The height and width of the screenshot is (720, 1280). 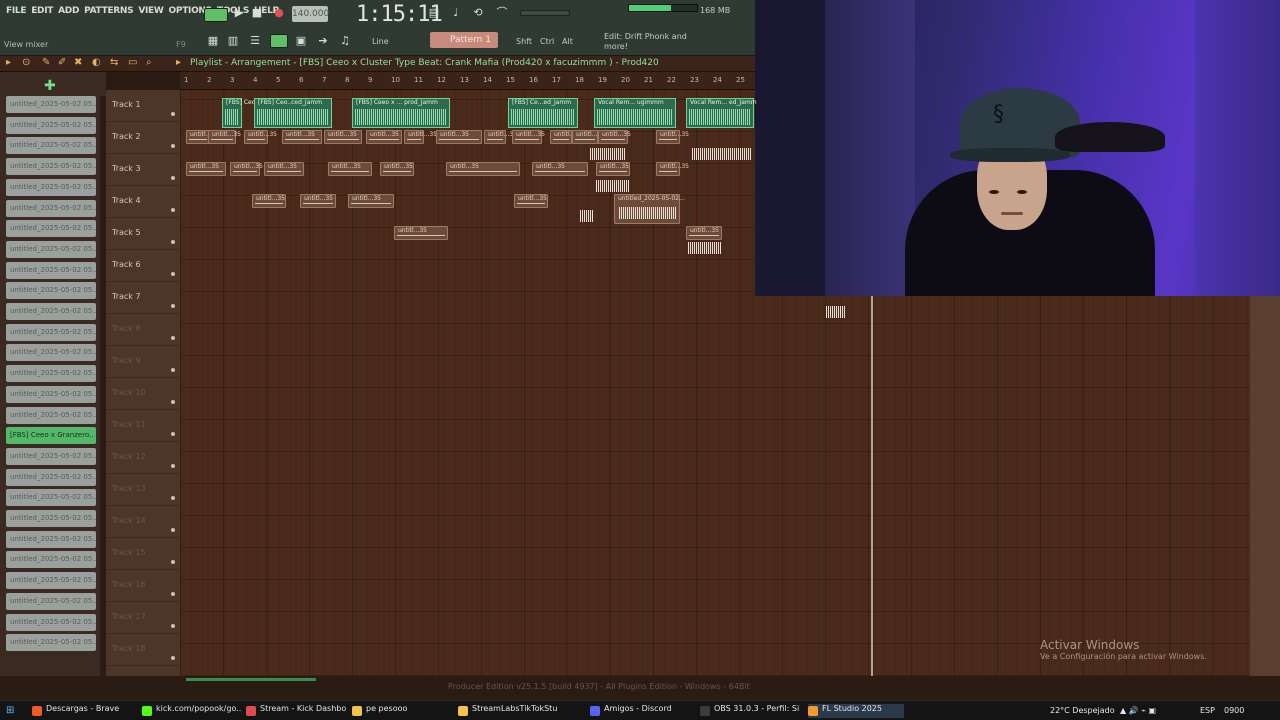 I want to click on mixer-button, so click(x=279, y=41).